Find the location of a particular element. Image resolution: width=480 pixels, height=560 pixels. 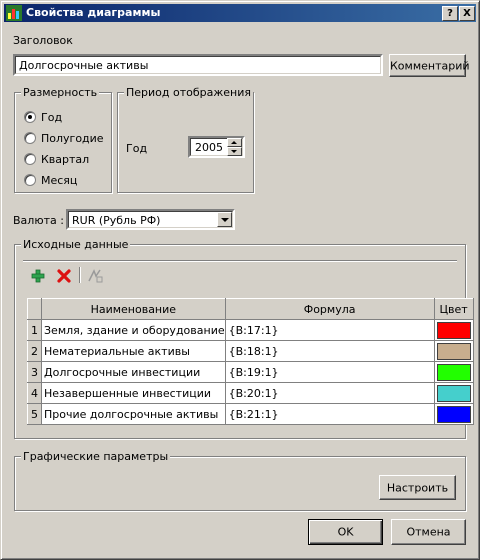

row-number-header is located at coordinates (34, 309).